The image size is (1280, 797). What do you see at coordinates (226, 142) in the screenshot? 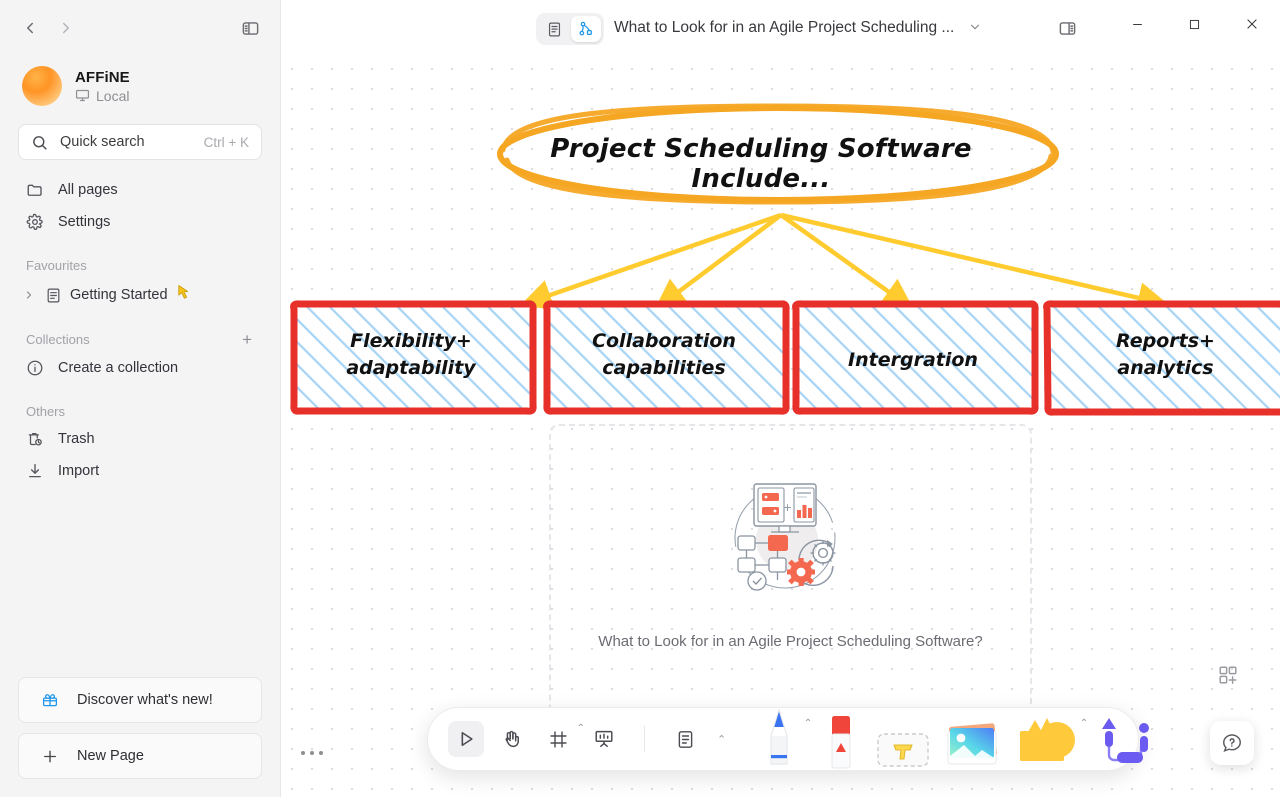
I see `quick-search-shortcut: Ctrl + K` at bounding box center [226, 142].